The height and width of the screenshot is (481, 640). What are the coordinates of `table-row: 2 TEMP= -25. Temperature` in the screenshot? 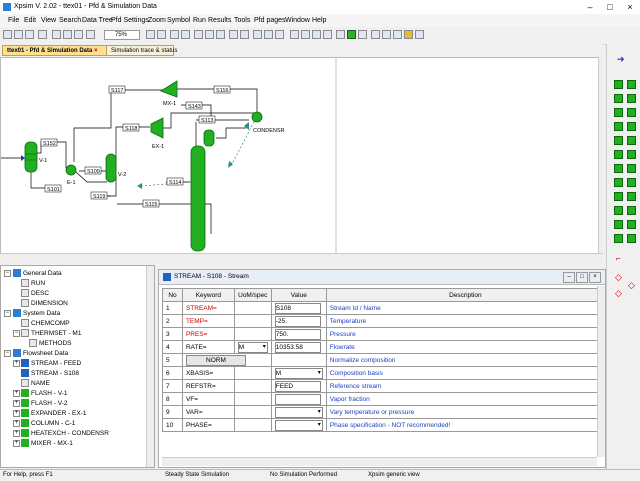 It's located at (384, 321).